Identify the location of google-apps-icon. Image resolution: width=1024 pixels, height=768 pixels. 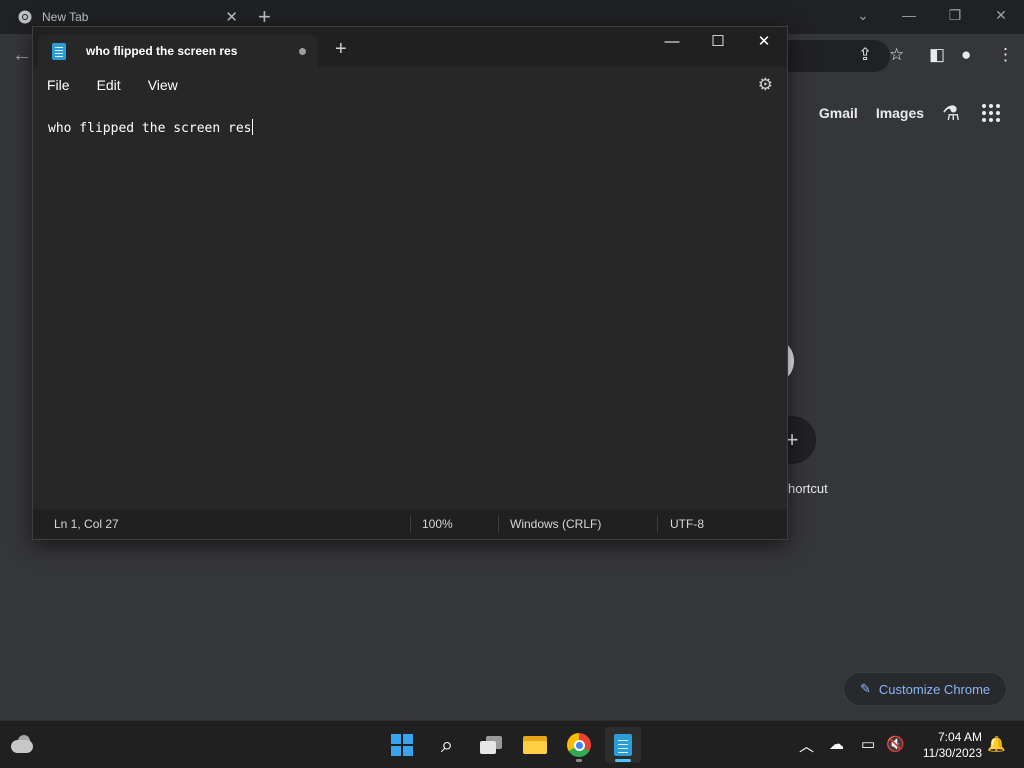
(991, 113).